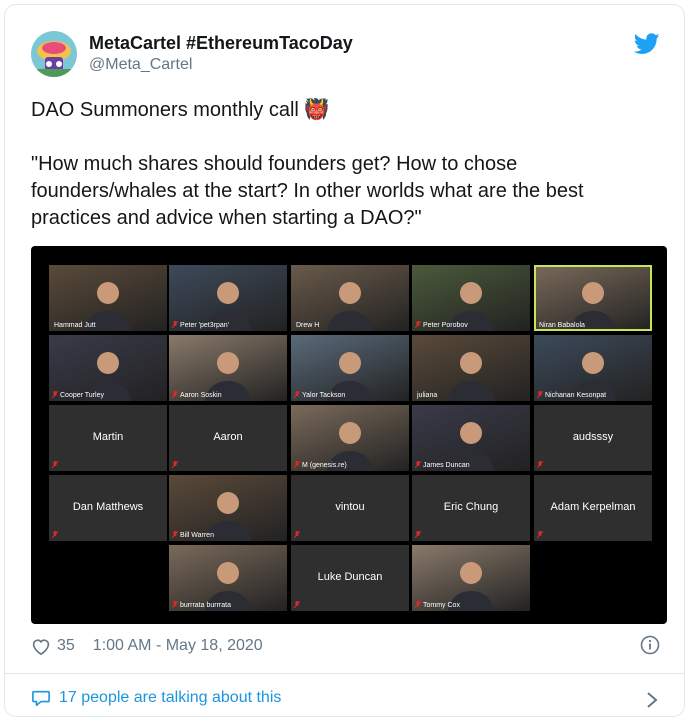 The width and height of the screenshot is (691, 723). Describe the element at coordinates (221, 43) in the screenshot. I see `display-name: MetaCartel #EthereumTacoDay` at that location.